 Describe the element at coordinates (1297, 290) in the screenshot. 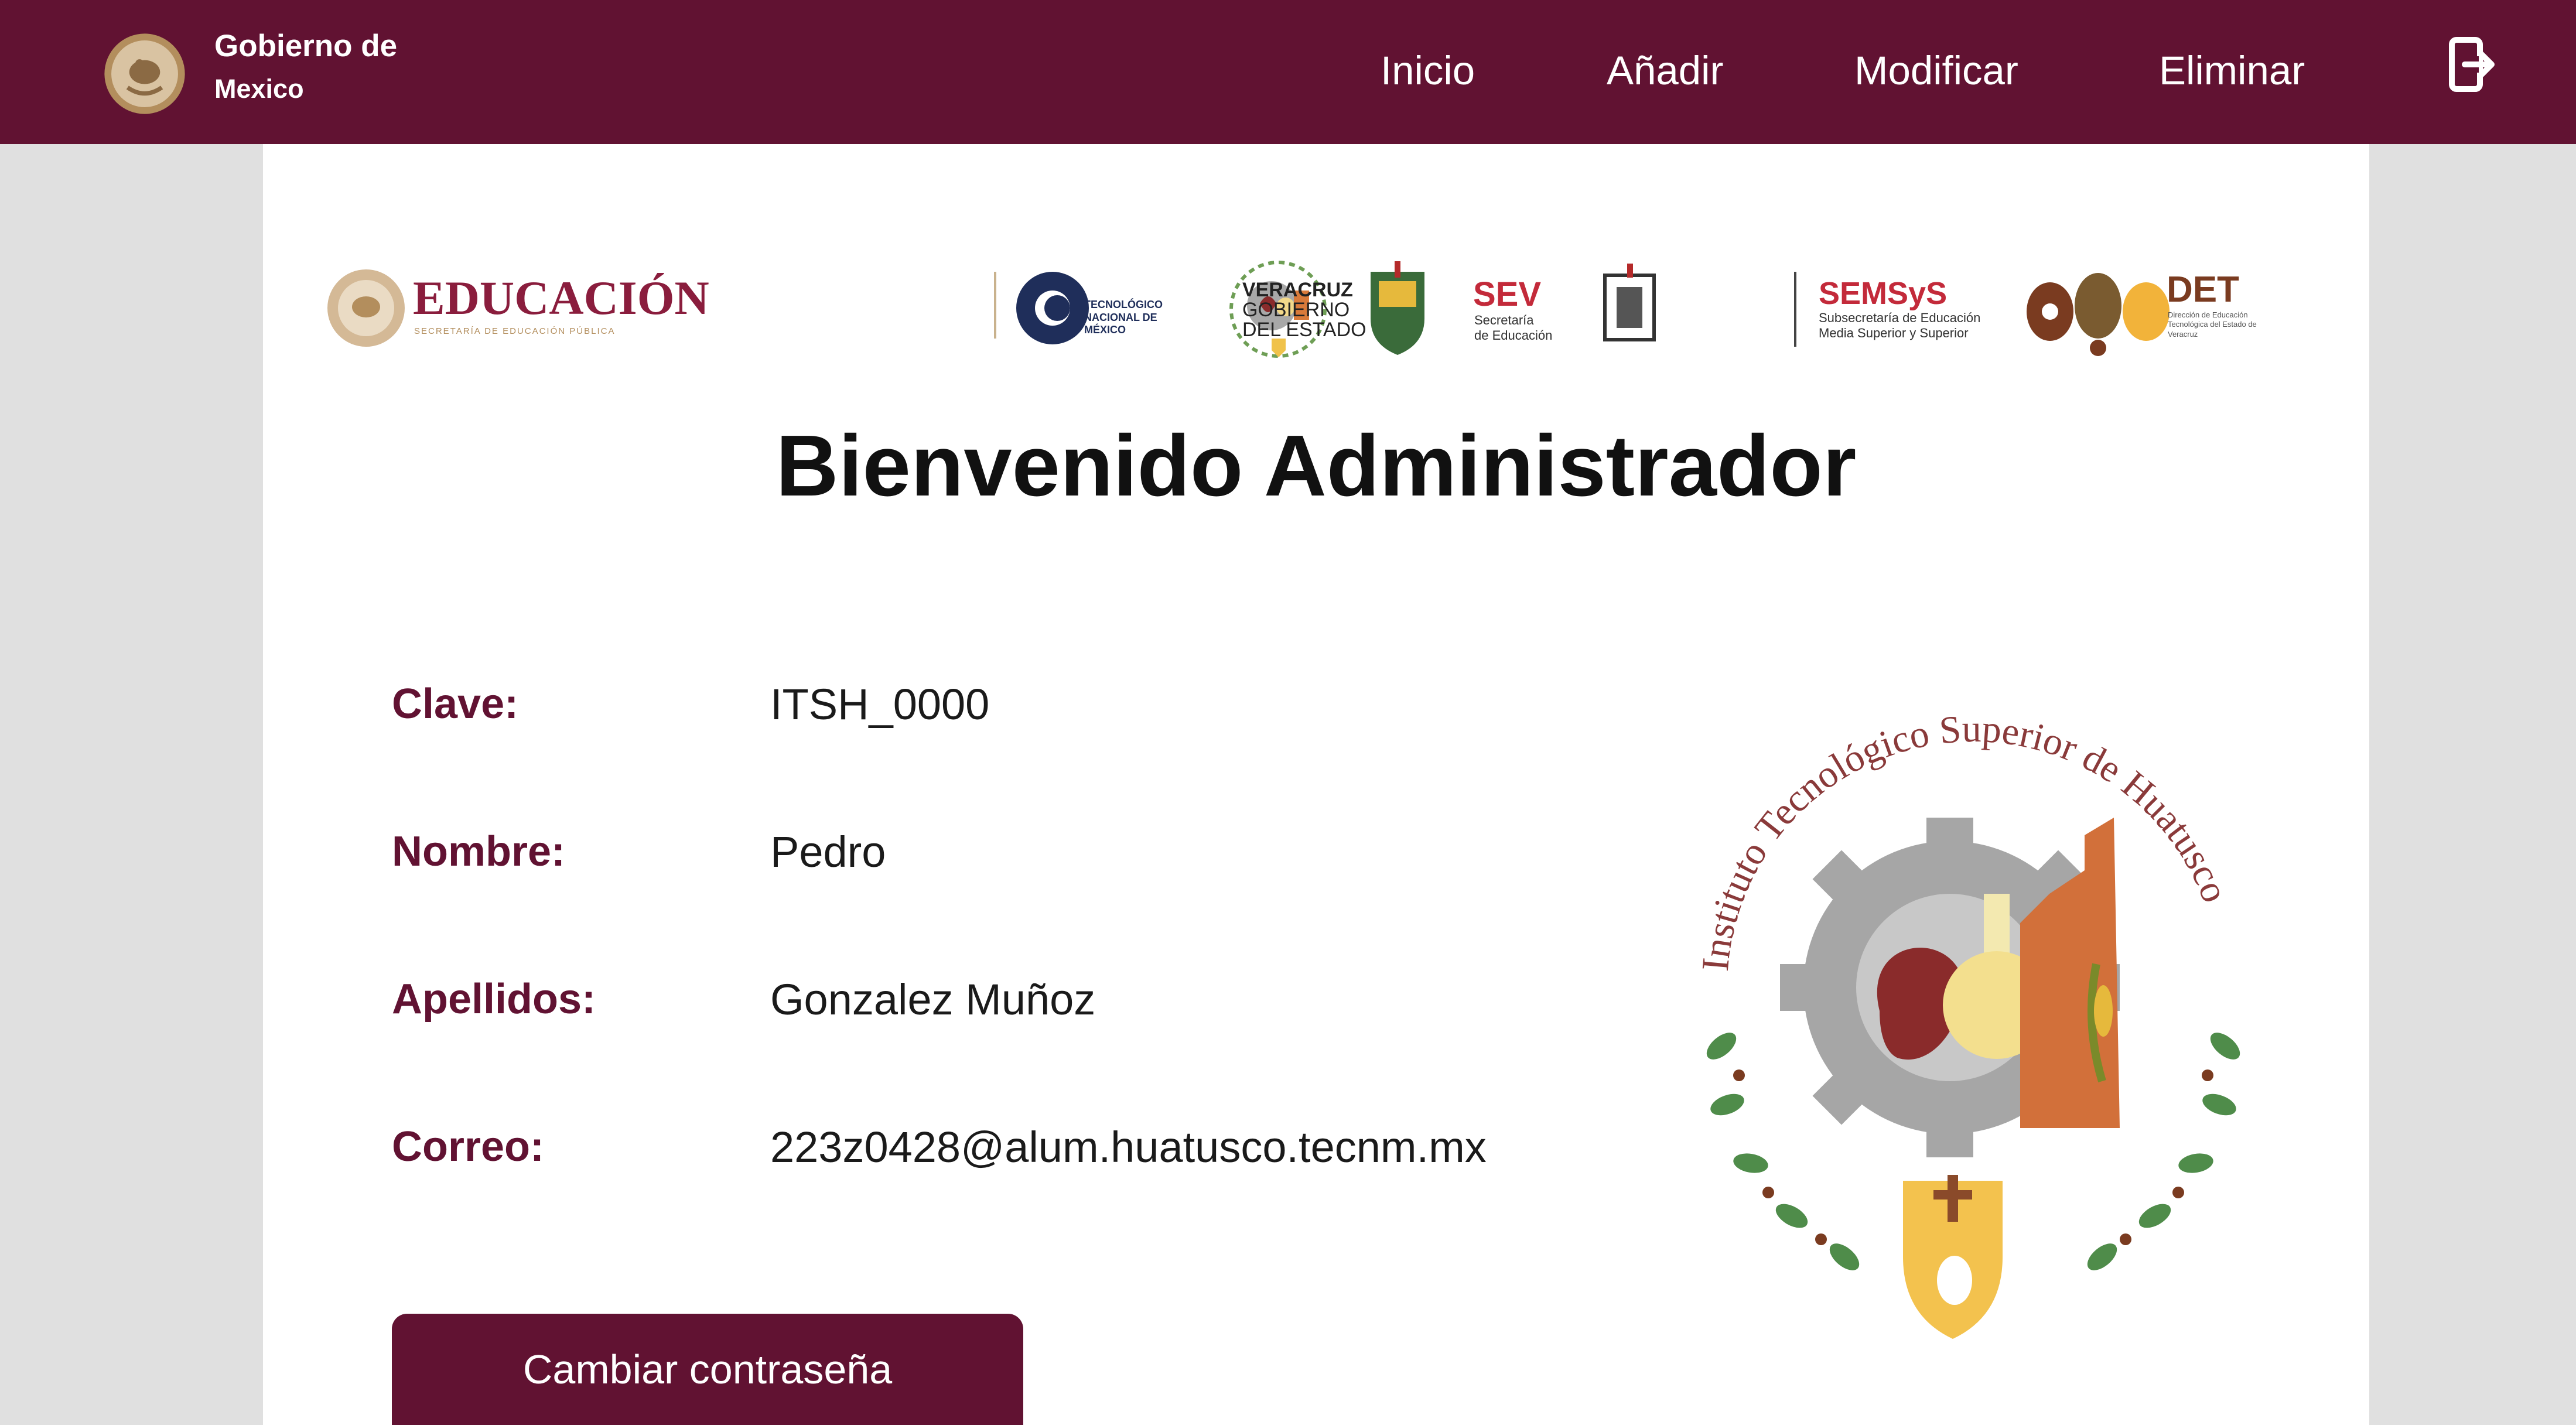

I see `veracruz-logo-line1: VERACRUZ` at that location.